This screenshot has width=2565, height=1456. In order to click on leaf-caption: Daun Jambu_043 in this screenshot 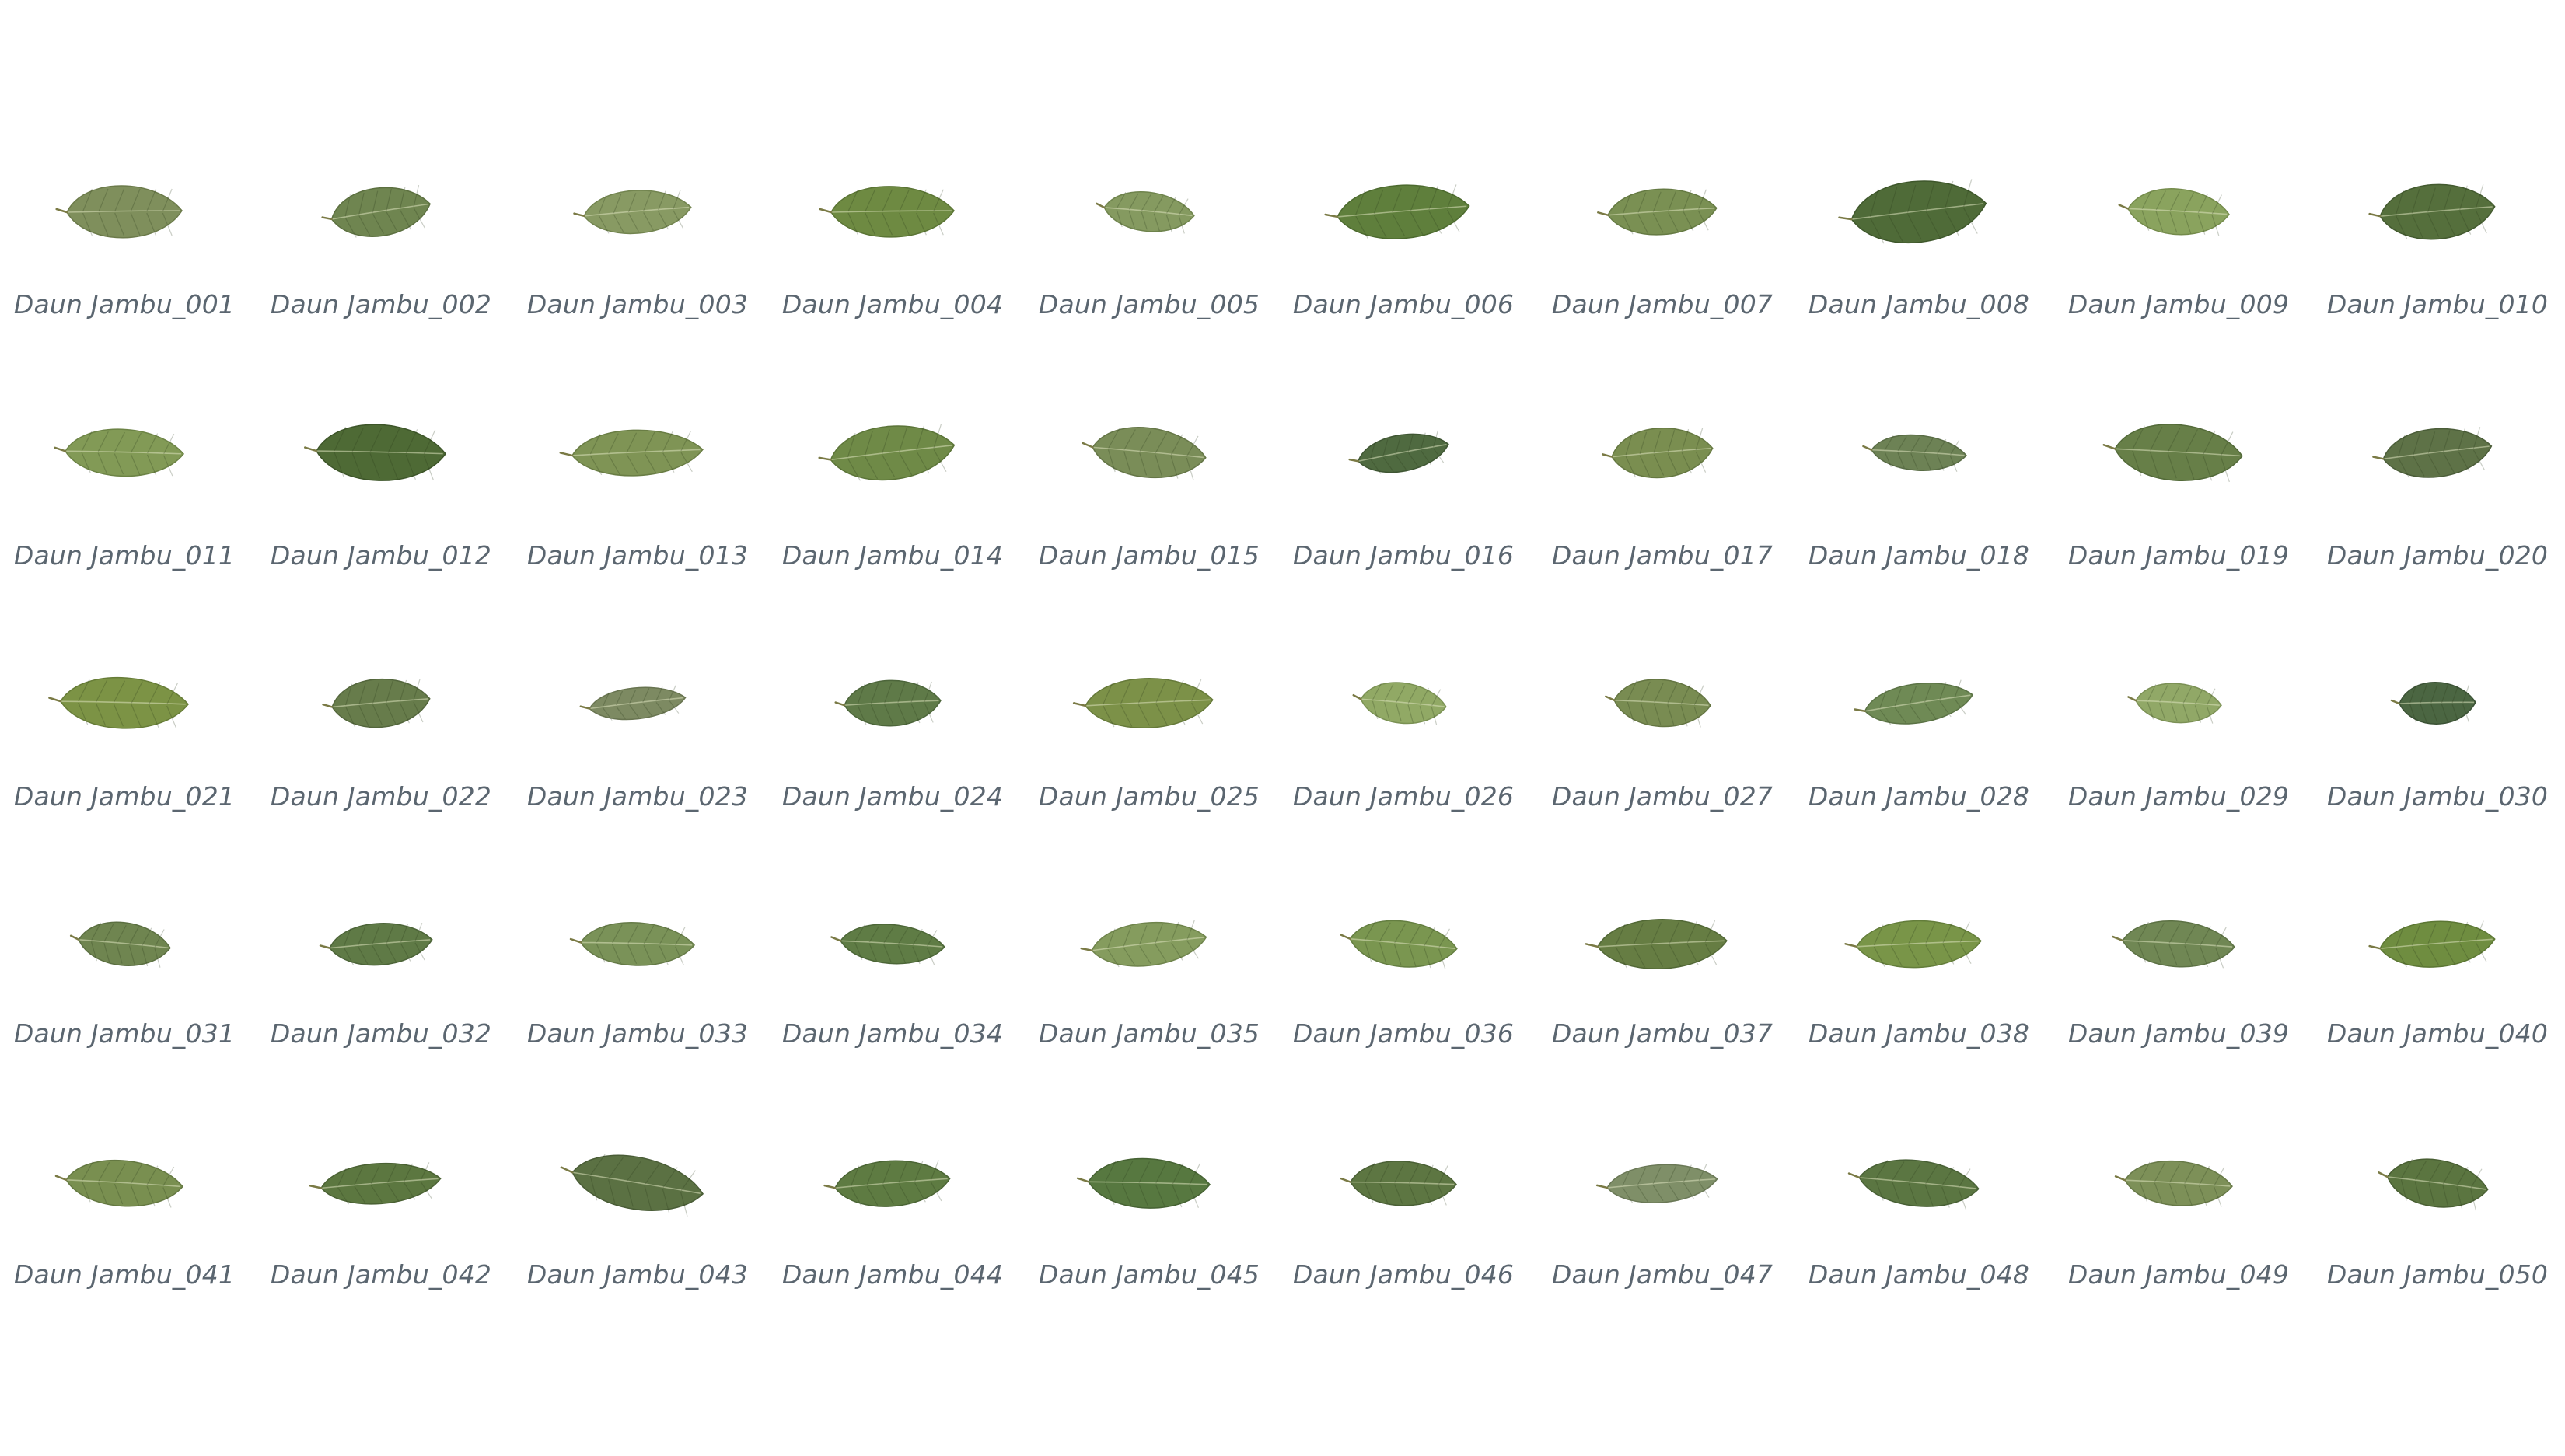, I will do `click(637, 1274)`.